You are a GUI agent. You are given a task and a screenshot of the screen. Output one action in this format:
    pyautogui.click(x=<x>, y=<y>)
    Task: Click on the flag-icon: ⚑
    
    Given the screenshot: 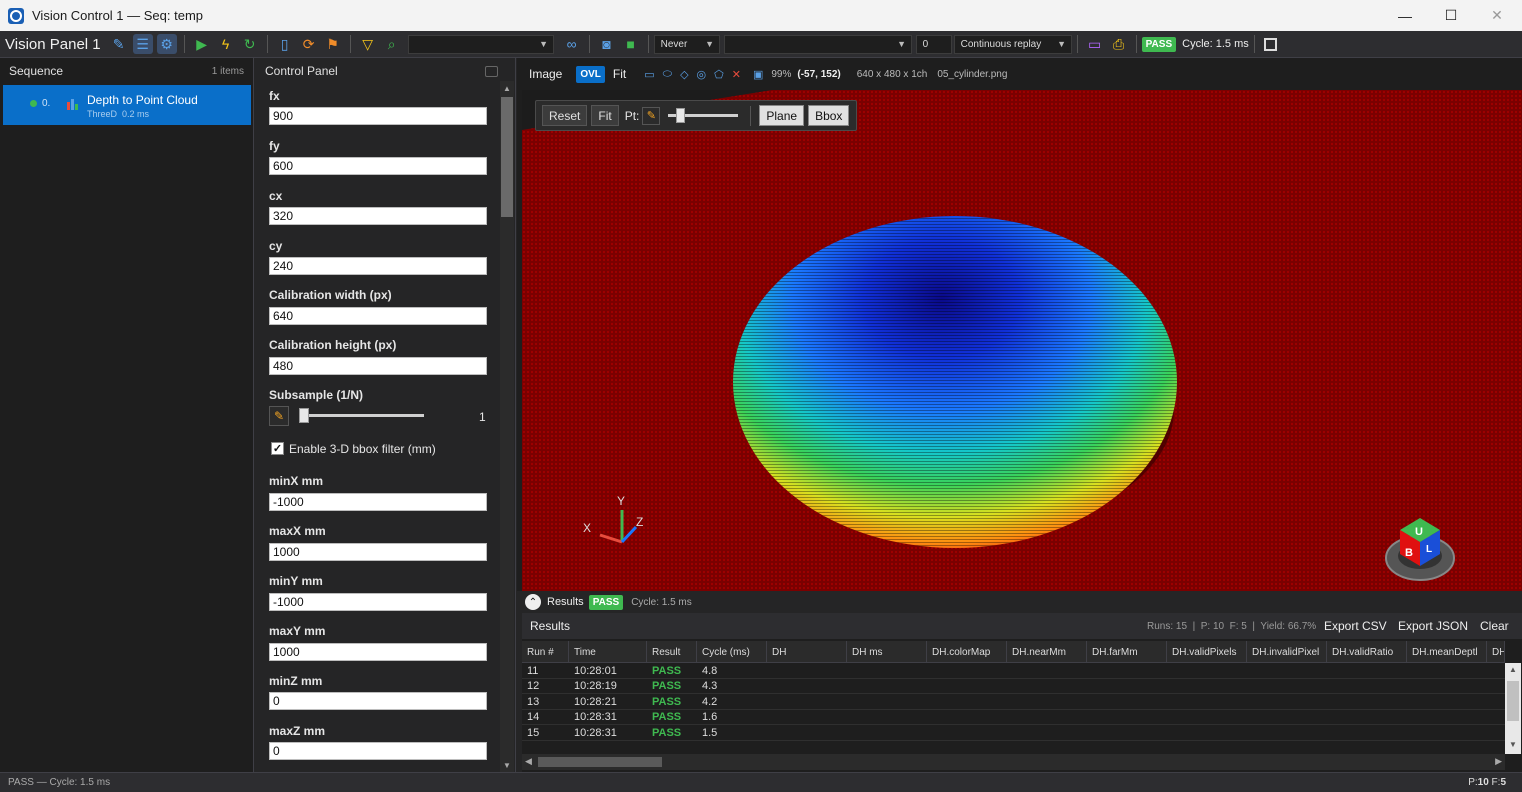 What is the action you would take?
    pyautogui.click(x=333, y=44)
    